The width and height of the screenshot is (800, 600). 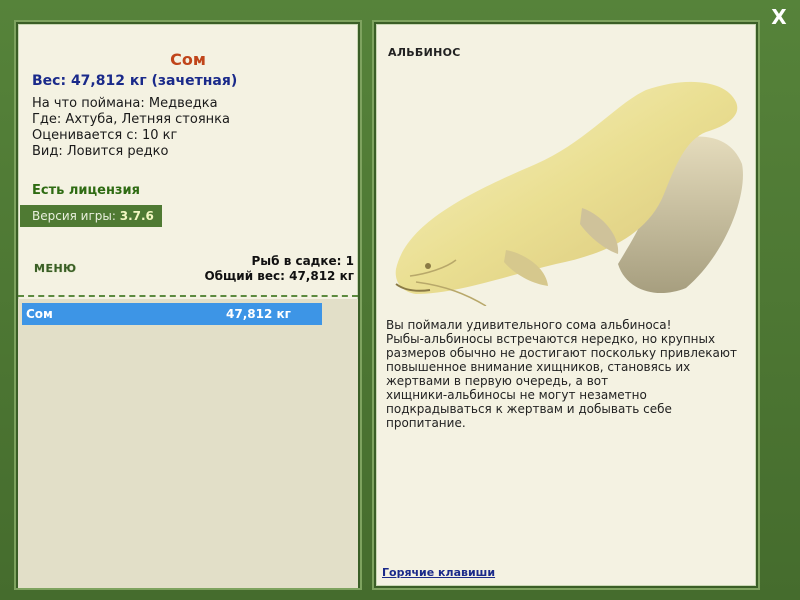 I want to click on game-version: Версия игры: 3.7.6, so click(x=91, y=216).